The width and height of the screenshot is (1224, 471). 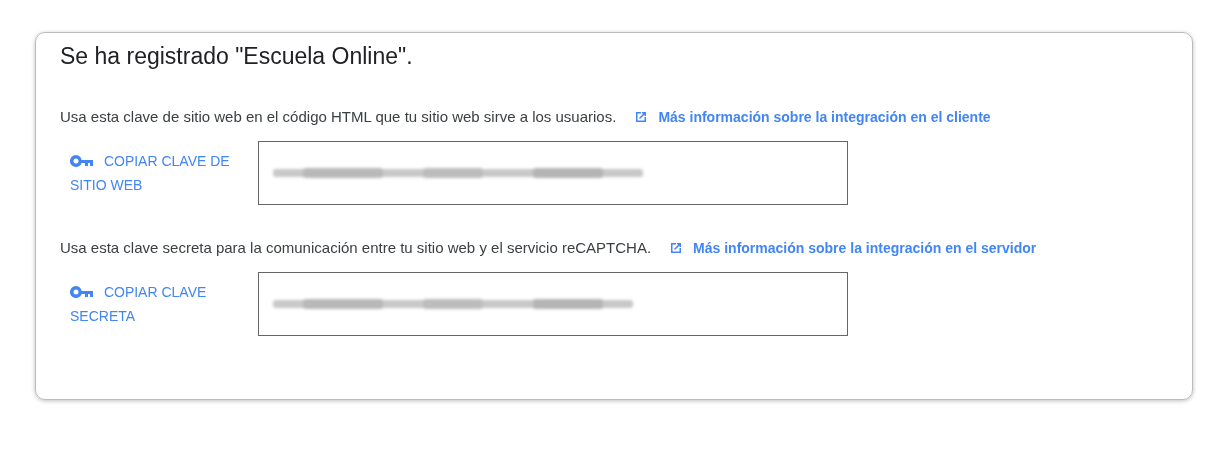 I want to click on page-title: Se ha registrado "Escuela Online"., so click(x=237, y=56).